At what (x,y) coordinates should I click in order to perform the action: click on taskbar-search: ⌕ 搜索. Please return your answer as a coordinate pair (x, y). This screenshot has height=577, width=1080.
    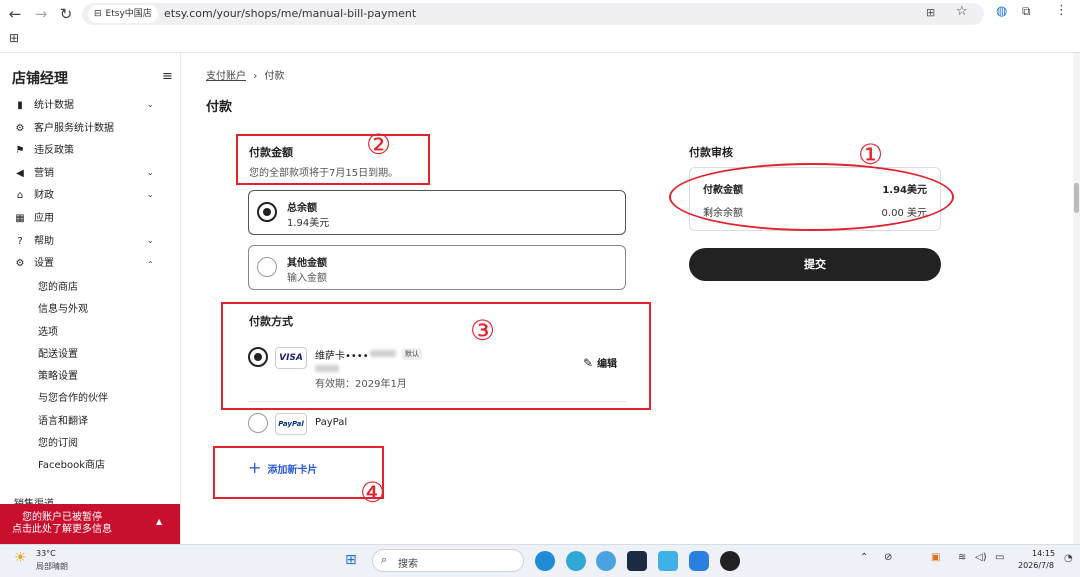
    Looking at the image, I should click on (448, 560).